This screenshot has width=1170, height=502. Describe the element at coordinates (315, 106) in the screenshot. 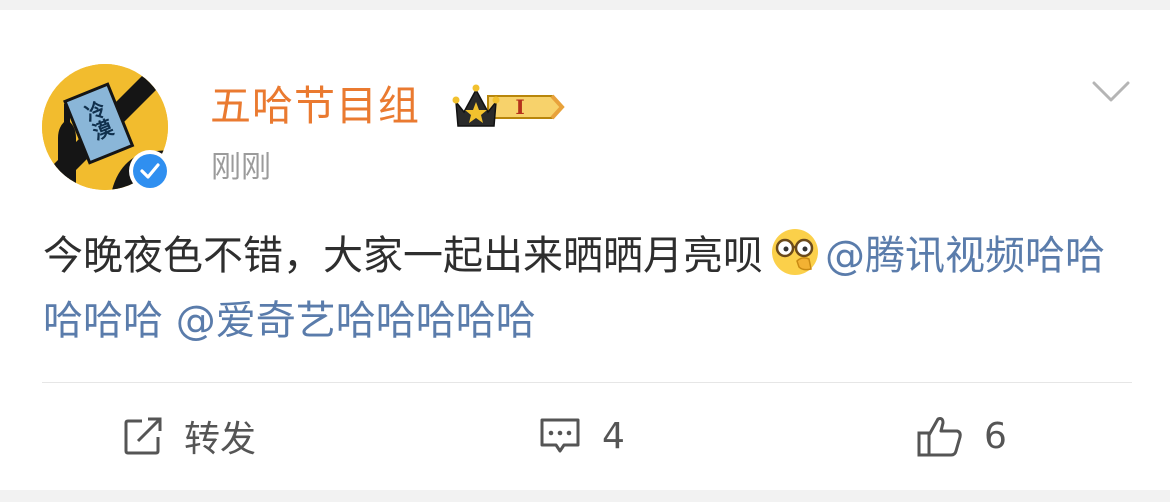

I see `author-name: 五哈节目组` at that location.